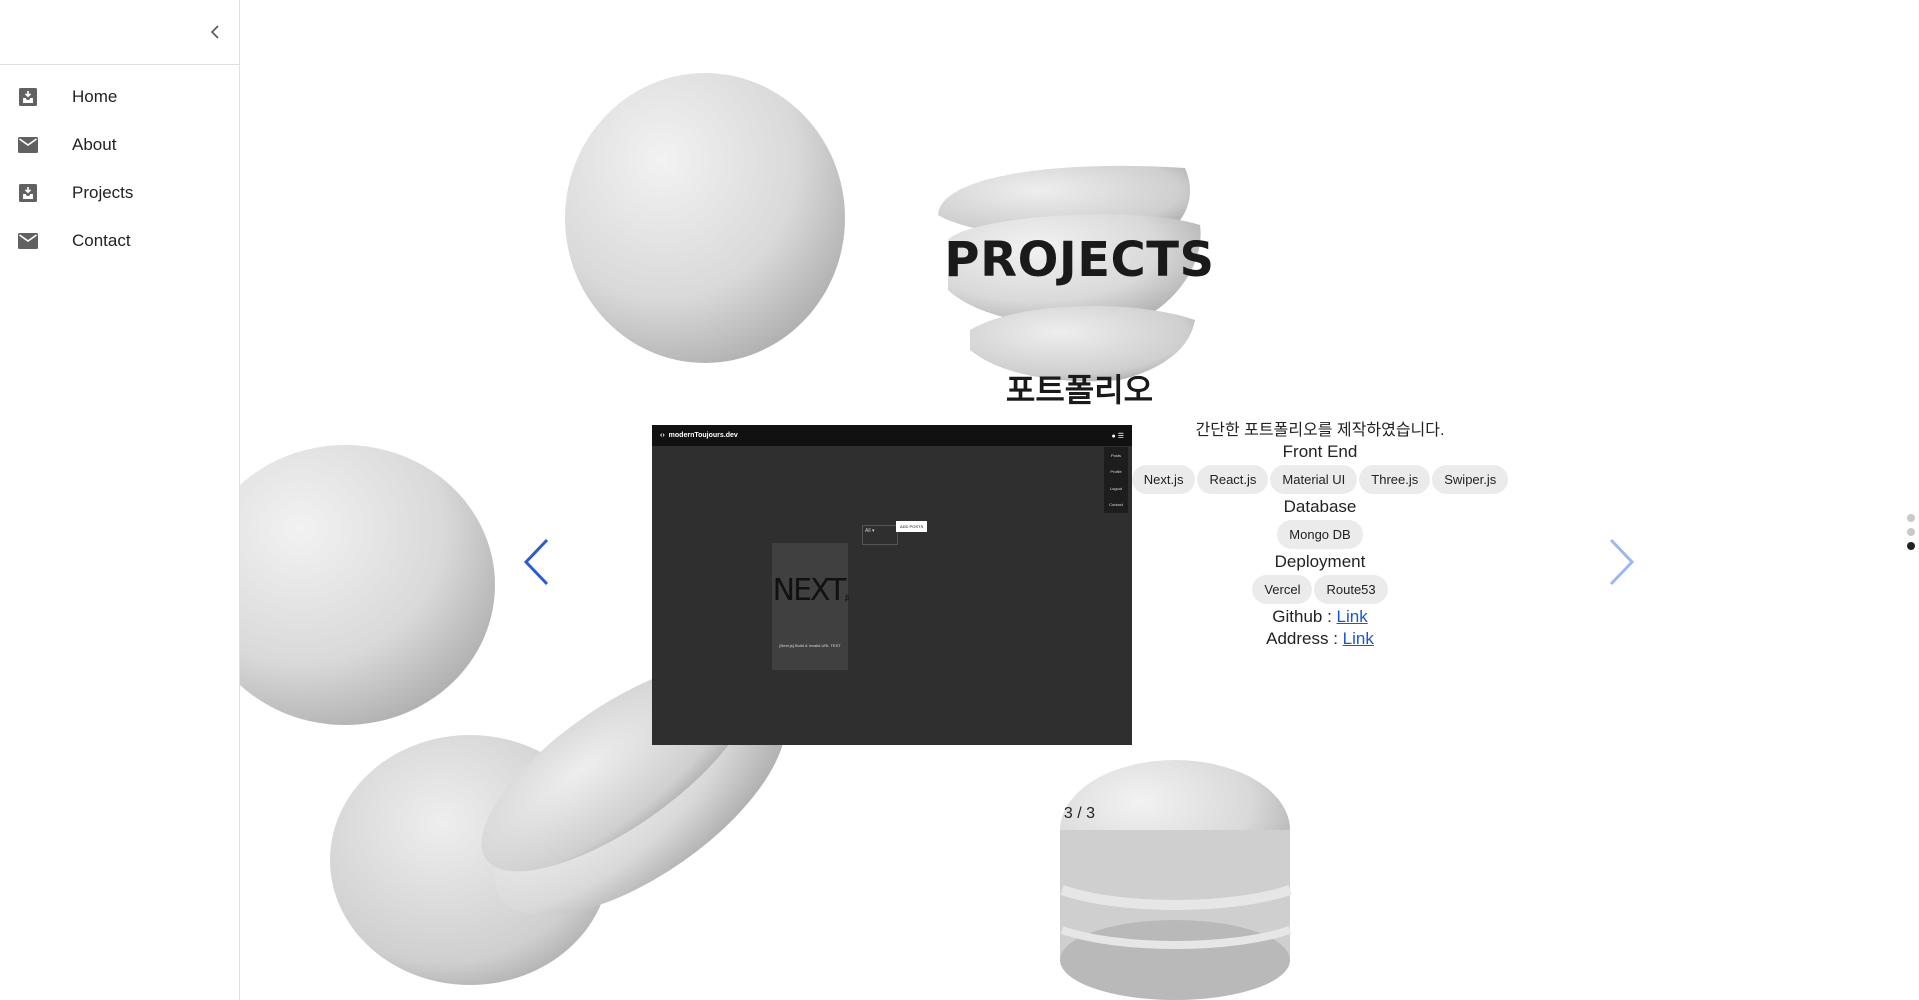 This screenshot has width=1919, height=1000. Describe the element at coordinates (119, 32) in the screenshot. I see `sidebar-header` at that location.